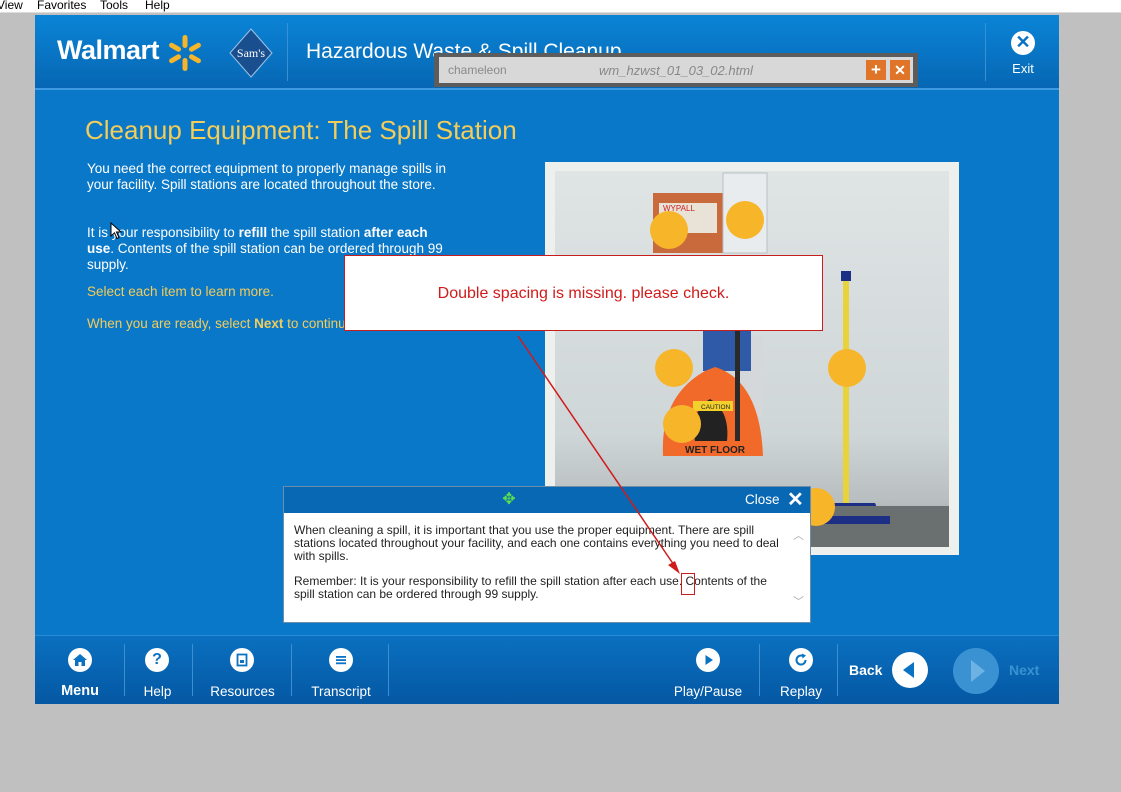 The image size is (1121, 792). Describe the element at coordinates (798, 601) in the screenshot. I see `scroll-down-icon: ﹀` at that location.